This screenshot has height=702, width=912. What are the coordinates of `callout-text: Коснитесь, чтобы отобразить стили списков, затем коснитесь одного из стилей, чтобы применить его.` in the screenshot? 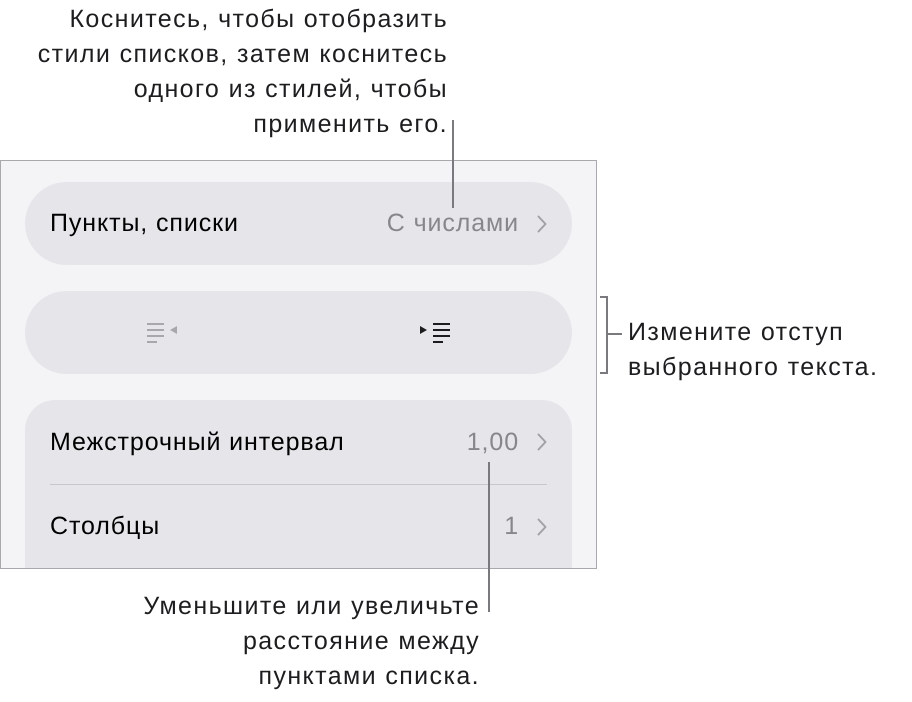 It's located at (243, 72).